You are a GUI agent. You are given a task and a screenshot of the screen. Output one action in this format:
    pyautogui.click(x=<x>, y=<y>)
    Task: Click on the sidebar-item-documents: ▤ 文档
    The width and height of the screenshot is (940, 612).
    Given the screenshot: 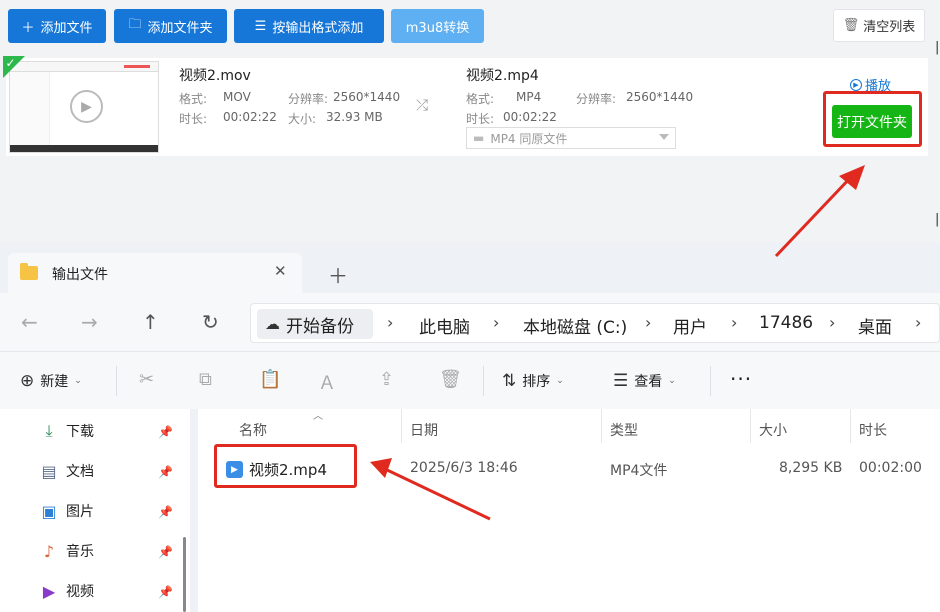 What is the action you would take?
    pyautogui.click(x=67, y=471)
    